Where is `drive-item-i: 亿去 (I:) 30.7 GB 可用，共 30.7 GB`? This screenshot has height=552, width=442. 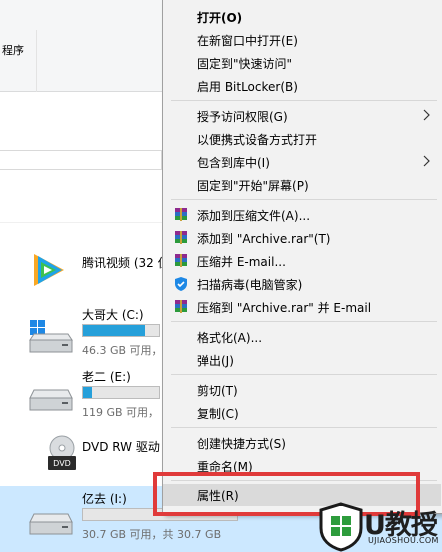 drive-item-i: 亿去 (I:) 30.7 GB 可用，共 30.7 GB is located at coordinates (119, 520).